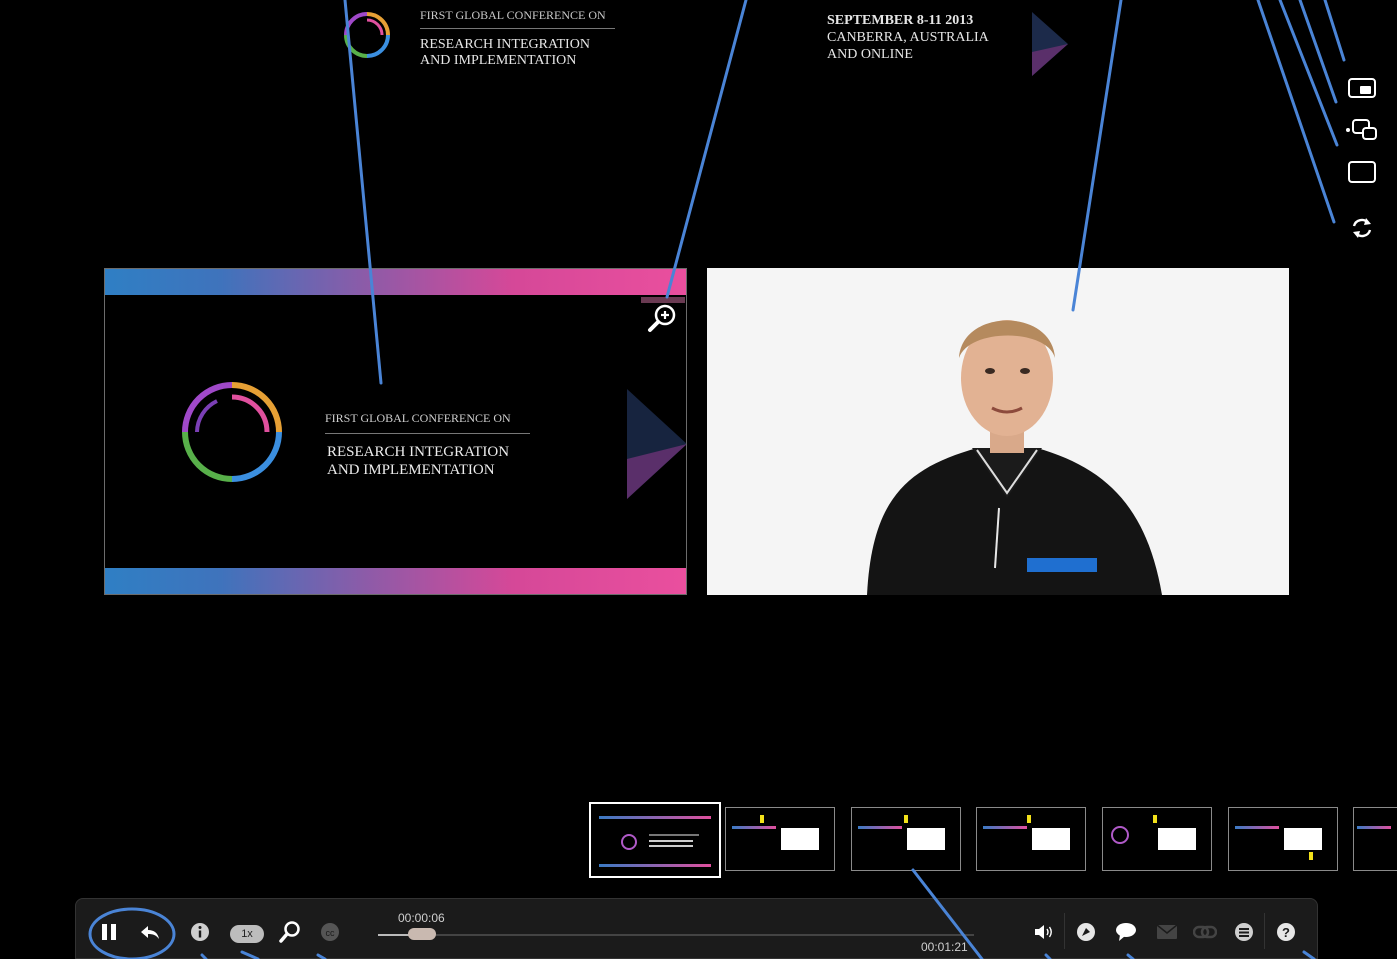 This screenshot has width=1397, height=959. Describe the element at coordinates (1050, 44) in the screenshot. I see `banner-chevron-icon` at that location.